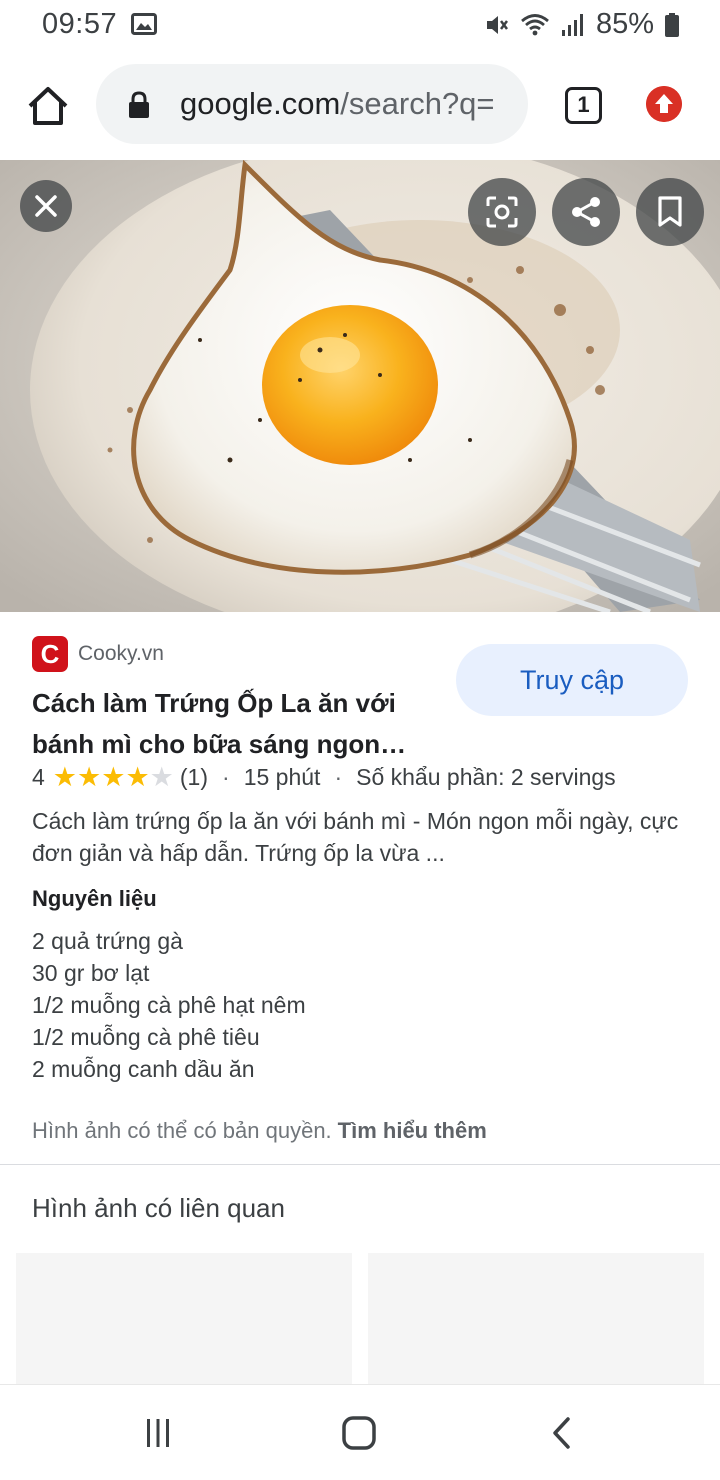 This screenshot has width=720, height=1480. I want to click on status-icons: 85%, so click(582, 24).